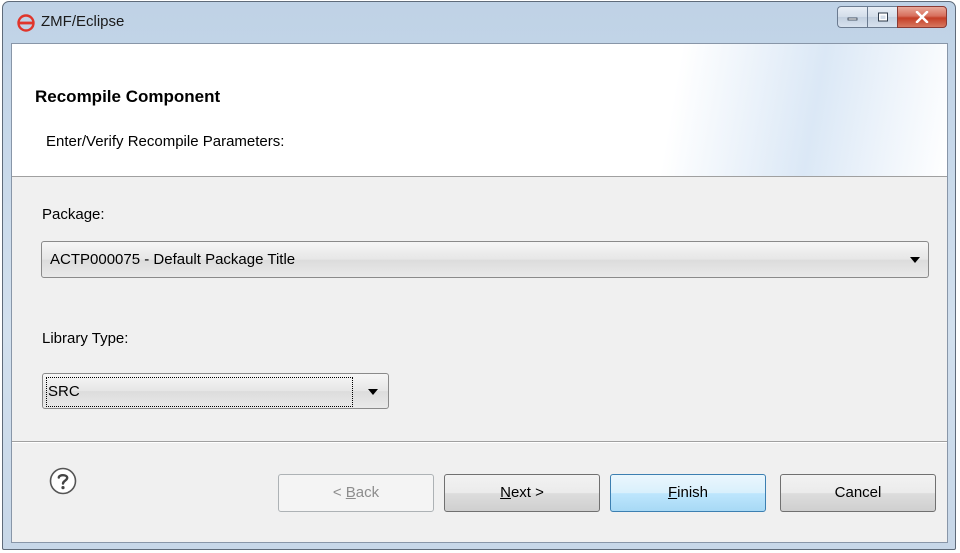  Describe the element at coordinates (527, 492) in the screenshot. I see `next-rest: ext >` at that location.